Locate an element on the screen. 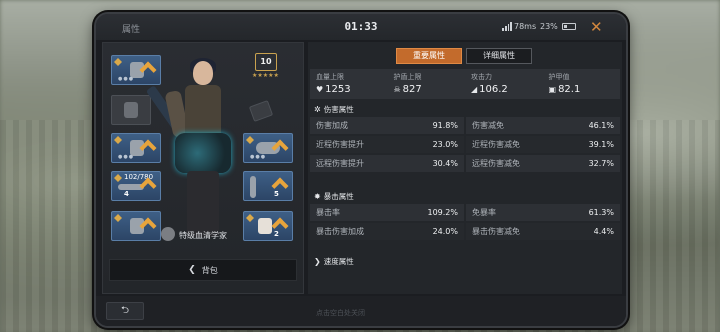 The height and width of the screenshot is (332, 720). stat-cell: 近程伤害提升 23.0% is located at coordinates (387, 144).